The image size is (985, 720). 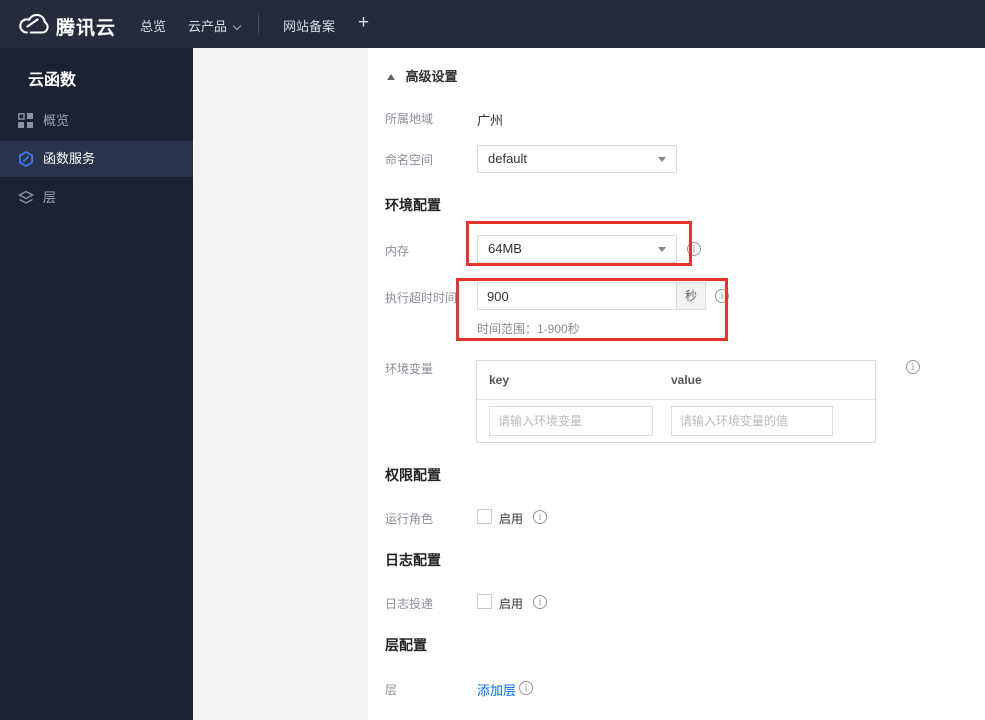 What do you see at coordinates (52, 80) in the screenshot?
I see `sidebar-title: 云函数` at bounding box center [52, 80].